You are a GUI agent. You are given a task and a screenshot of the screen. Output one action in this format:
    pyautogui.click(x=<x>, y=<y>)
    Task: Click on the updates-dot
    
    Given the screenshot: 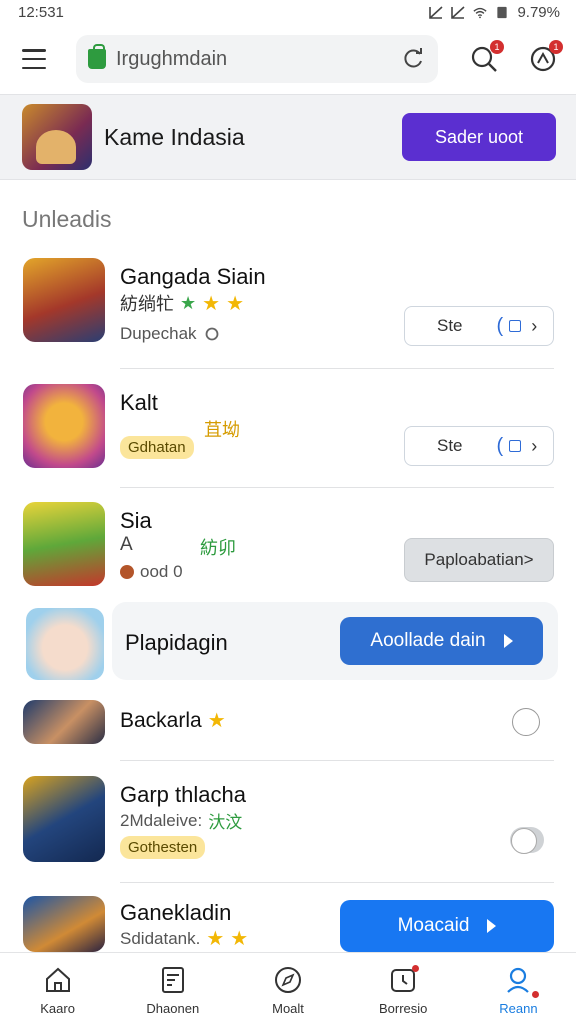 What is the action you would take?
    pyautogui.click(x=416, y=968)
    